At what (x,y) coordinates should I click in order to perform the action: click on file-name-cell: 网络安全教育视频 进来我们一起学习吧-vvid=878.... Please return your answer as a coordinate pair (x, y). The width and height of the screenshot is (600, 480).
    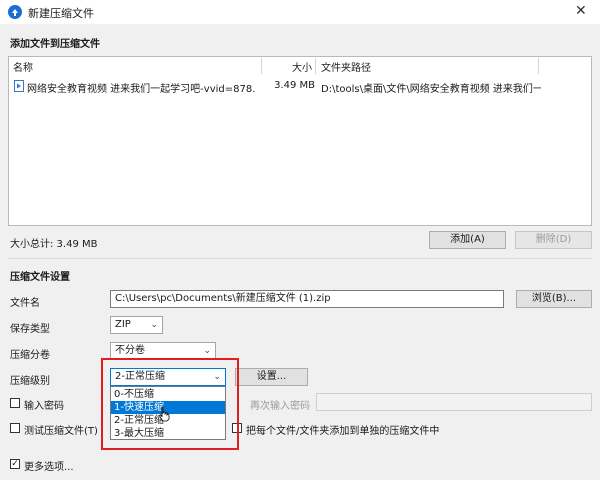
    Looking at the image, I should click on (141, 87).